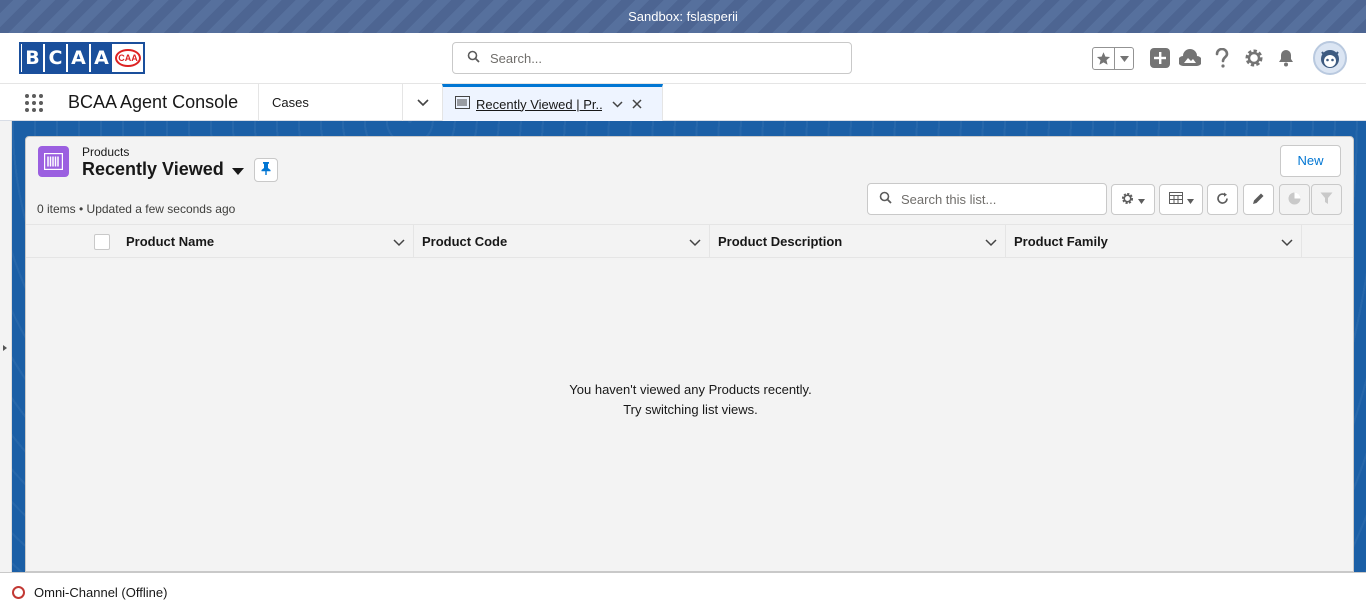 The height and width of the screenshot is (612, 1366). I want to click on favorites-group, so click(1113, 58).